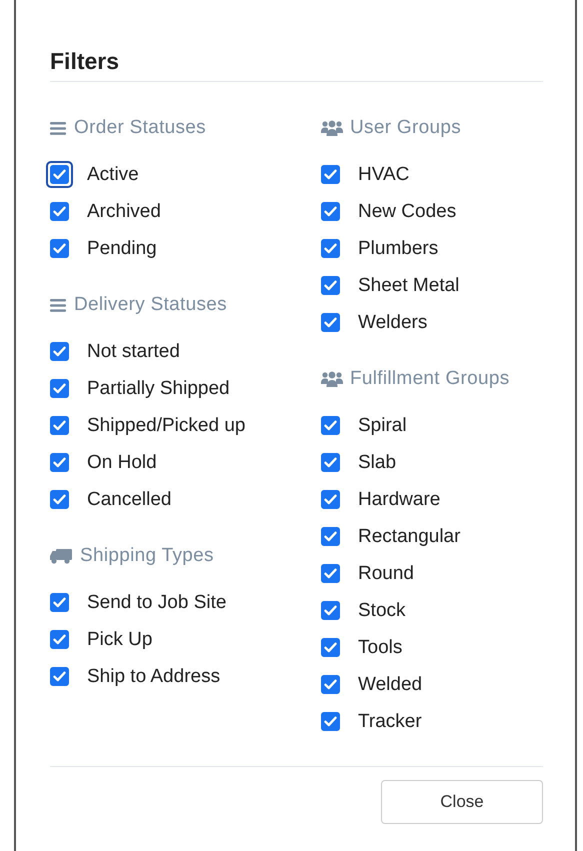  Describe the element at coordinates (384, 175) in the screenshot. I see `checkbox-label: HVAC` at that location.